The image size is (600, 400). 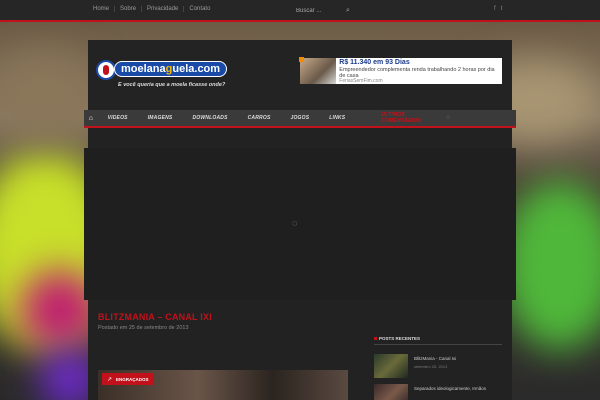 What do you see at coordinates (163, 9) in the screenshot?
I see `top-link-privacidade: Privacidade` at bounding box center [163, 9].